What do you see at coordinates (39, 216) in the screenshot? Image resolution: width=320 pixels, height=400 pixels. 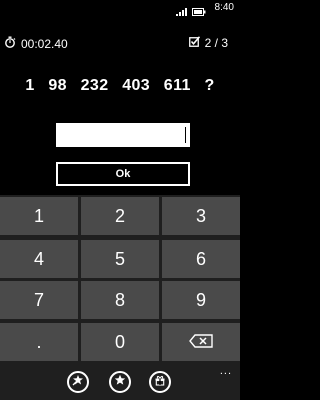 I see `key-1: 1` at bounding box center [39, 216].